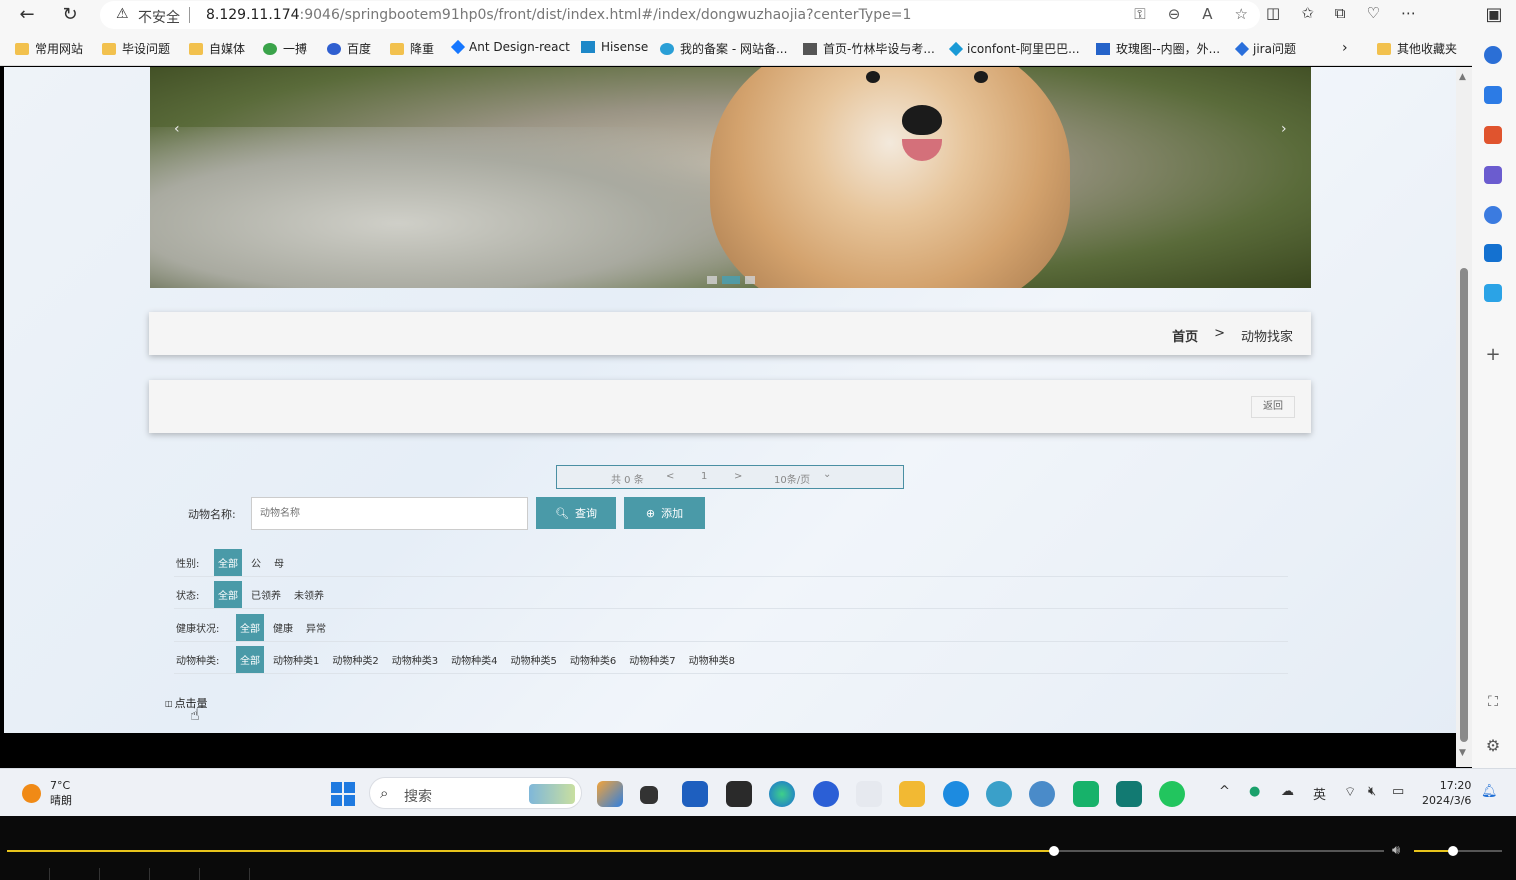 The image size is (1516, 880). I want to click on favorite-star-icon: ☆, so click(1241, 14).